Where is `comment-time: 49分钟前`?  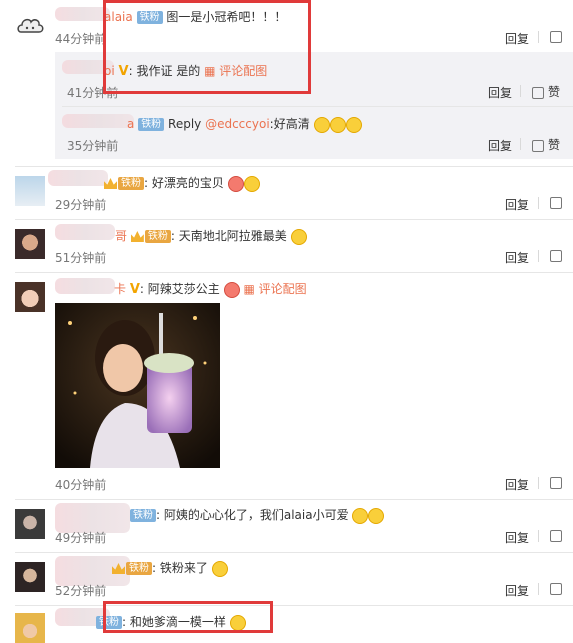
comment-time: 49分钟前 is located at coordinates (81, 538).